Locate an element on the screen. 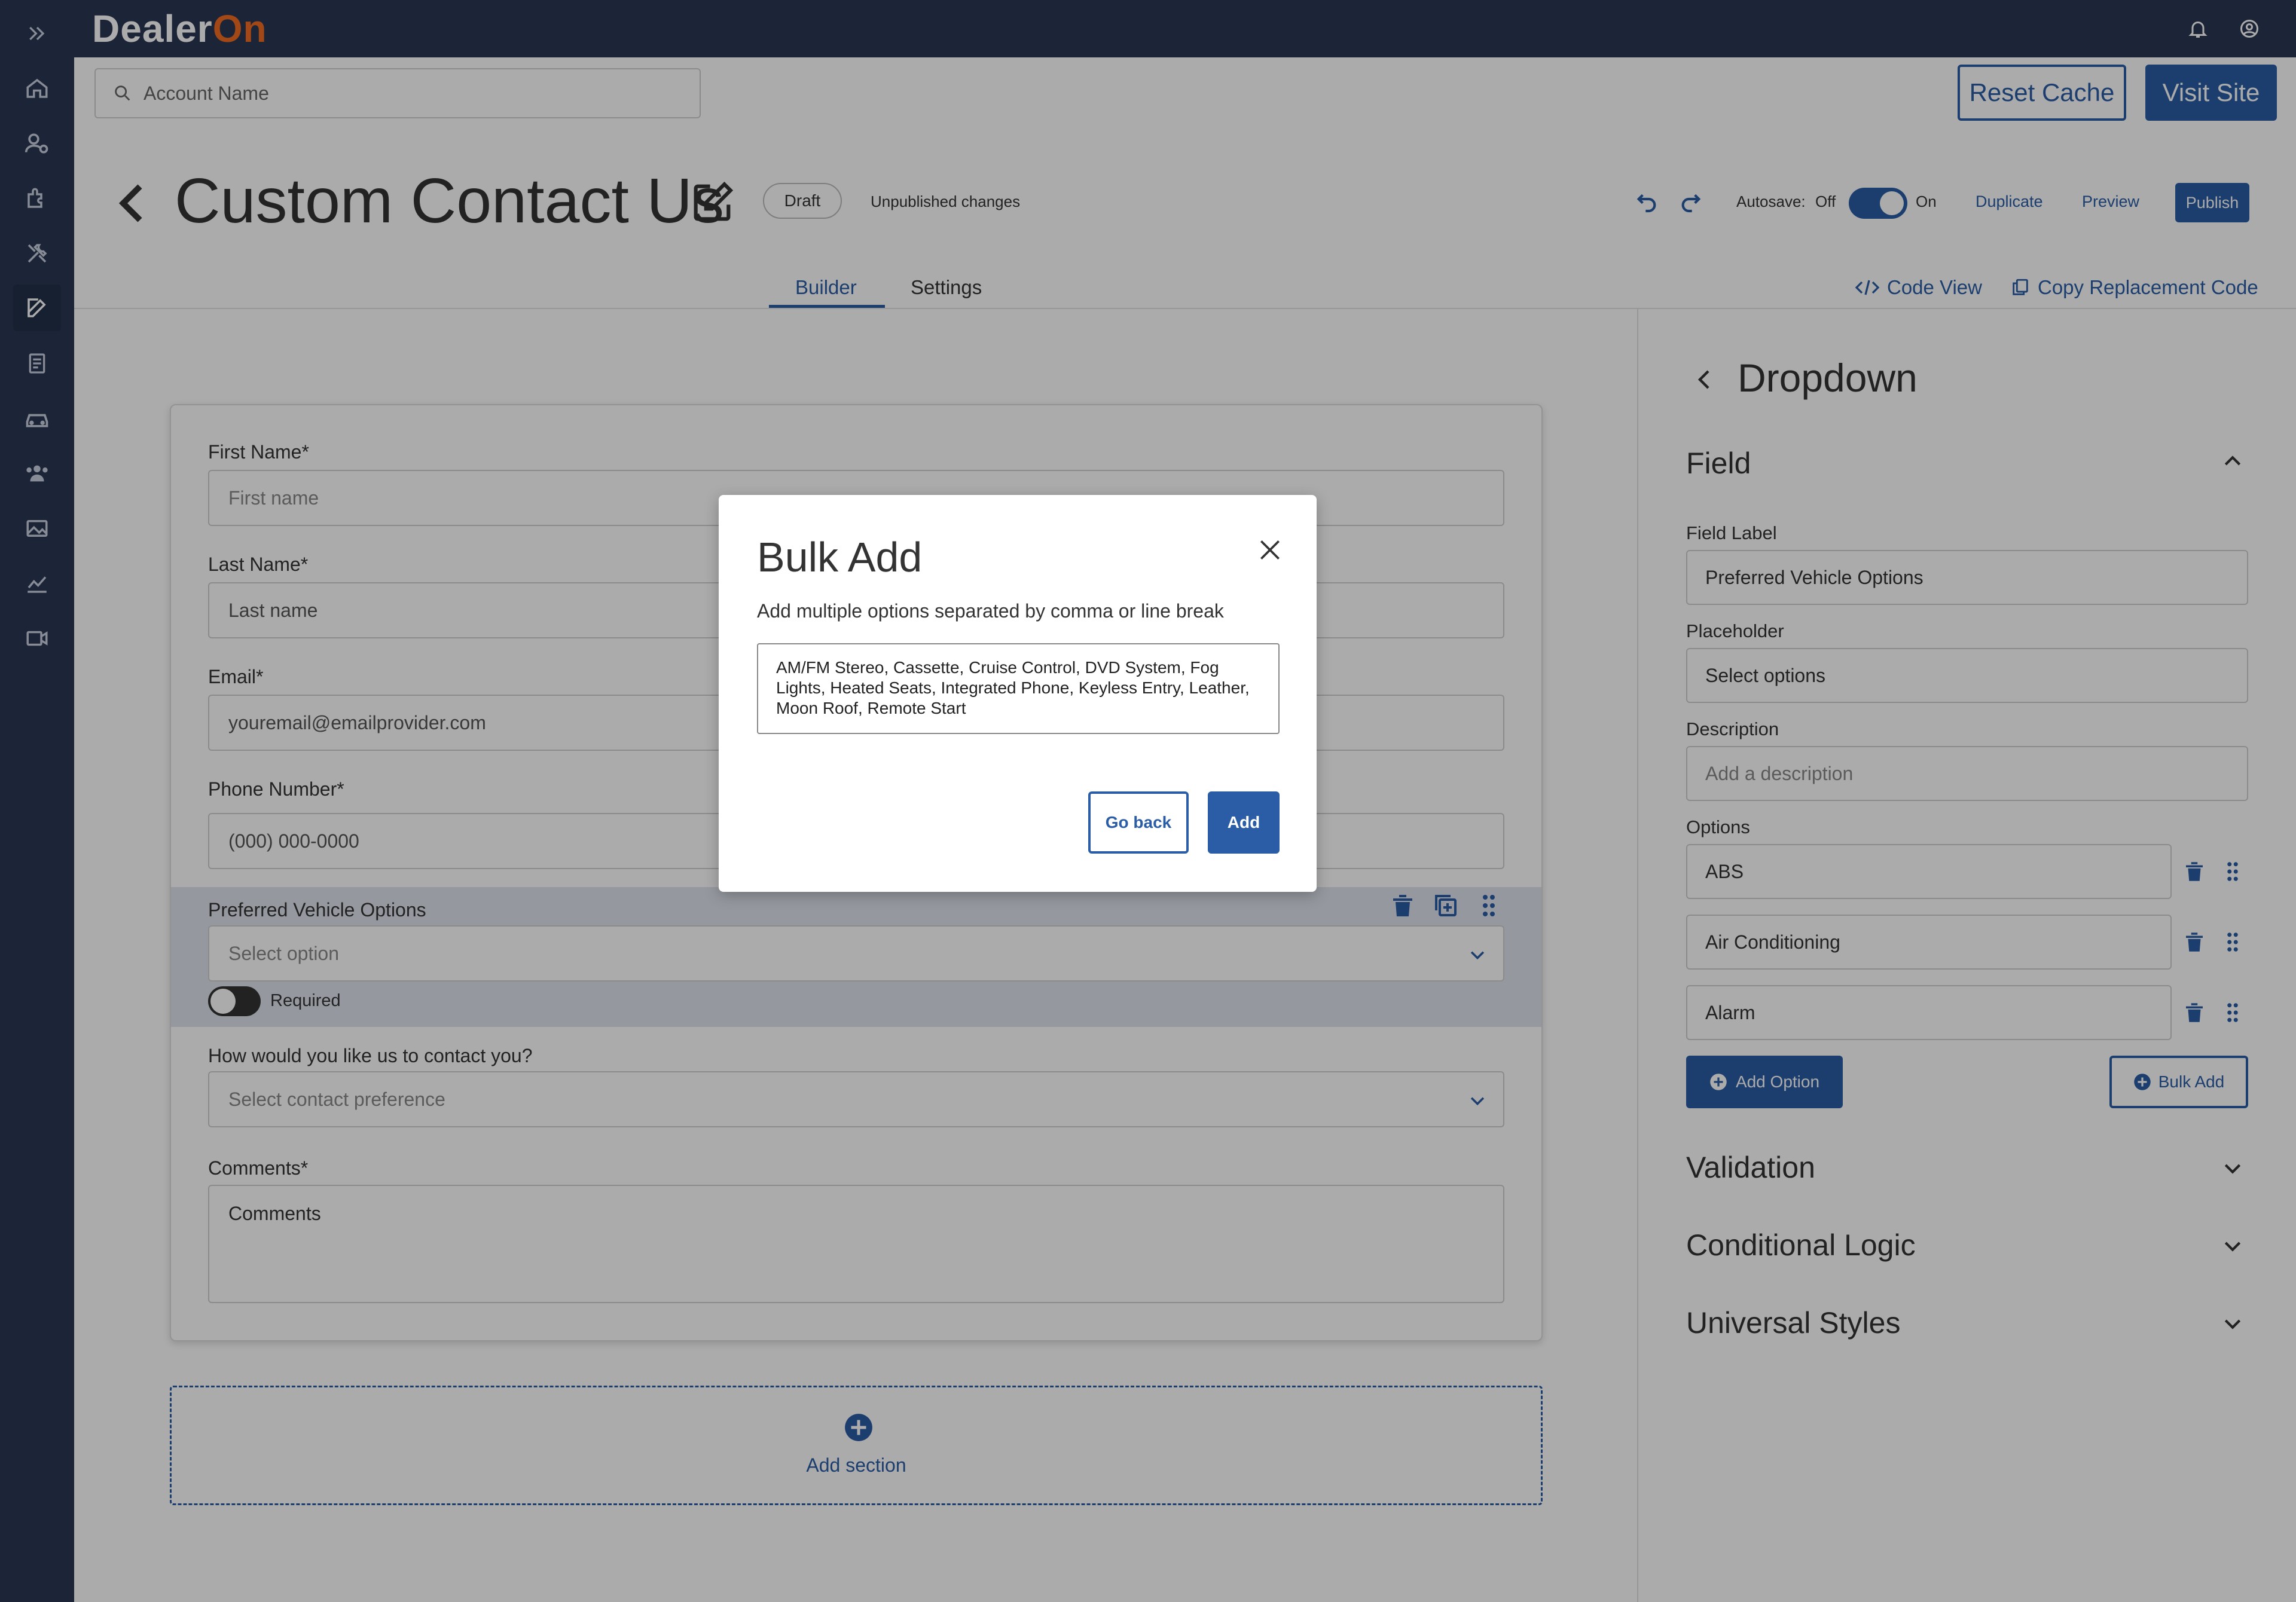 This screenshot has width=2296, height=1602. go-back-button: Go back is located at coordinates (1138, 822).